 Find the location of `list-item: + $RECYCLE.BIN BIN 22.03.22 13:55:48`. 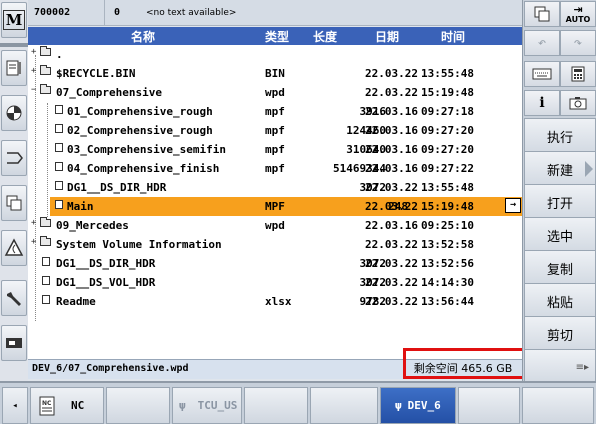

list-item: + $RECYCLE.BIN BIN 22.03.22 13:55:48 is located at coordinates (275, 73).